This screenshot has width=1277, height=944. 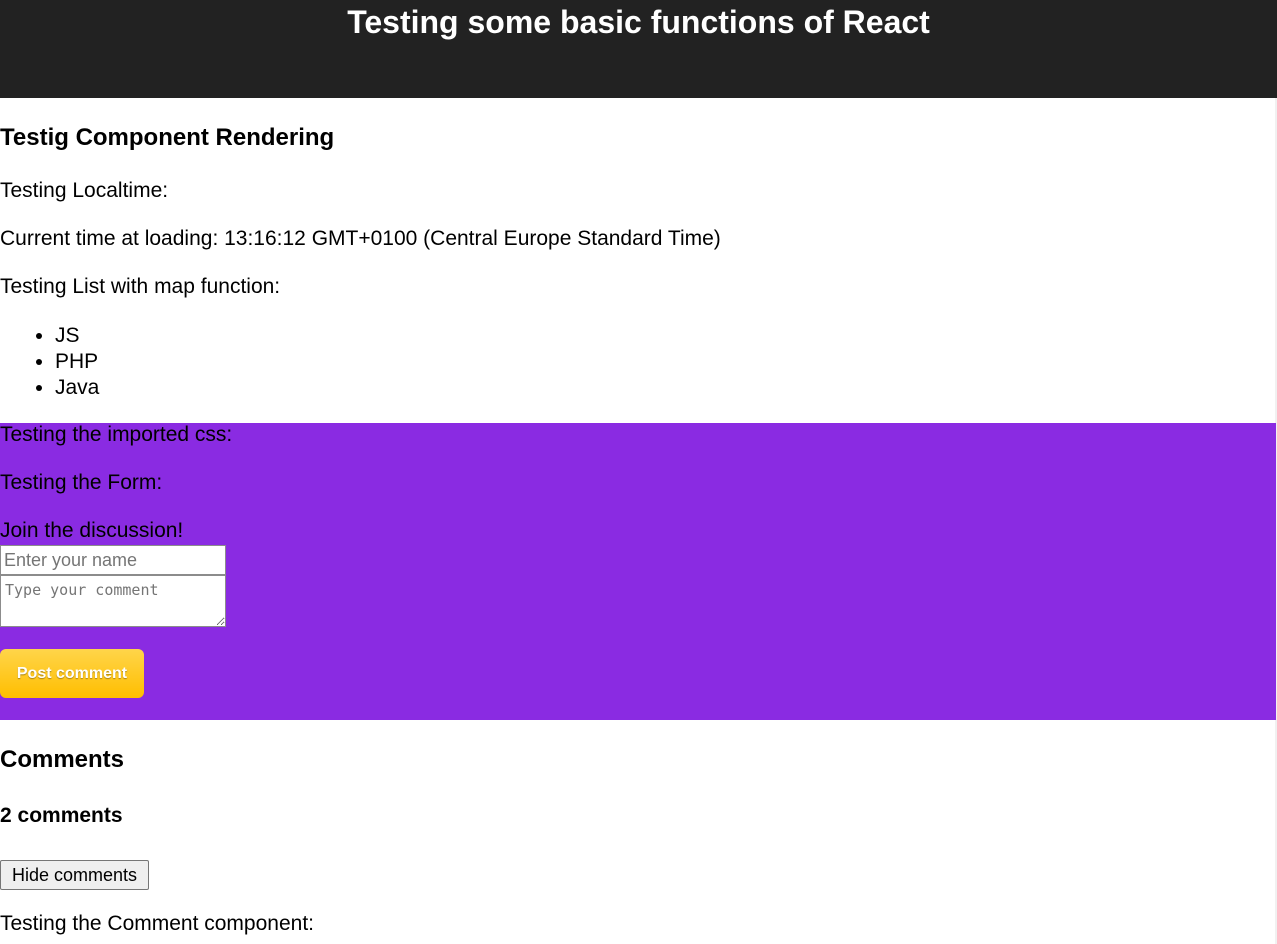 I want to click on comments-count: 2 comments, so click(x=61, y=815).